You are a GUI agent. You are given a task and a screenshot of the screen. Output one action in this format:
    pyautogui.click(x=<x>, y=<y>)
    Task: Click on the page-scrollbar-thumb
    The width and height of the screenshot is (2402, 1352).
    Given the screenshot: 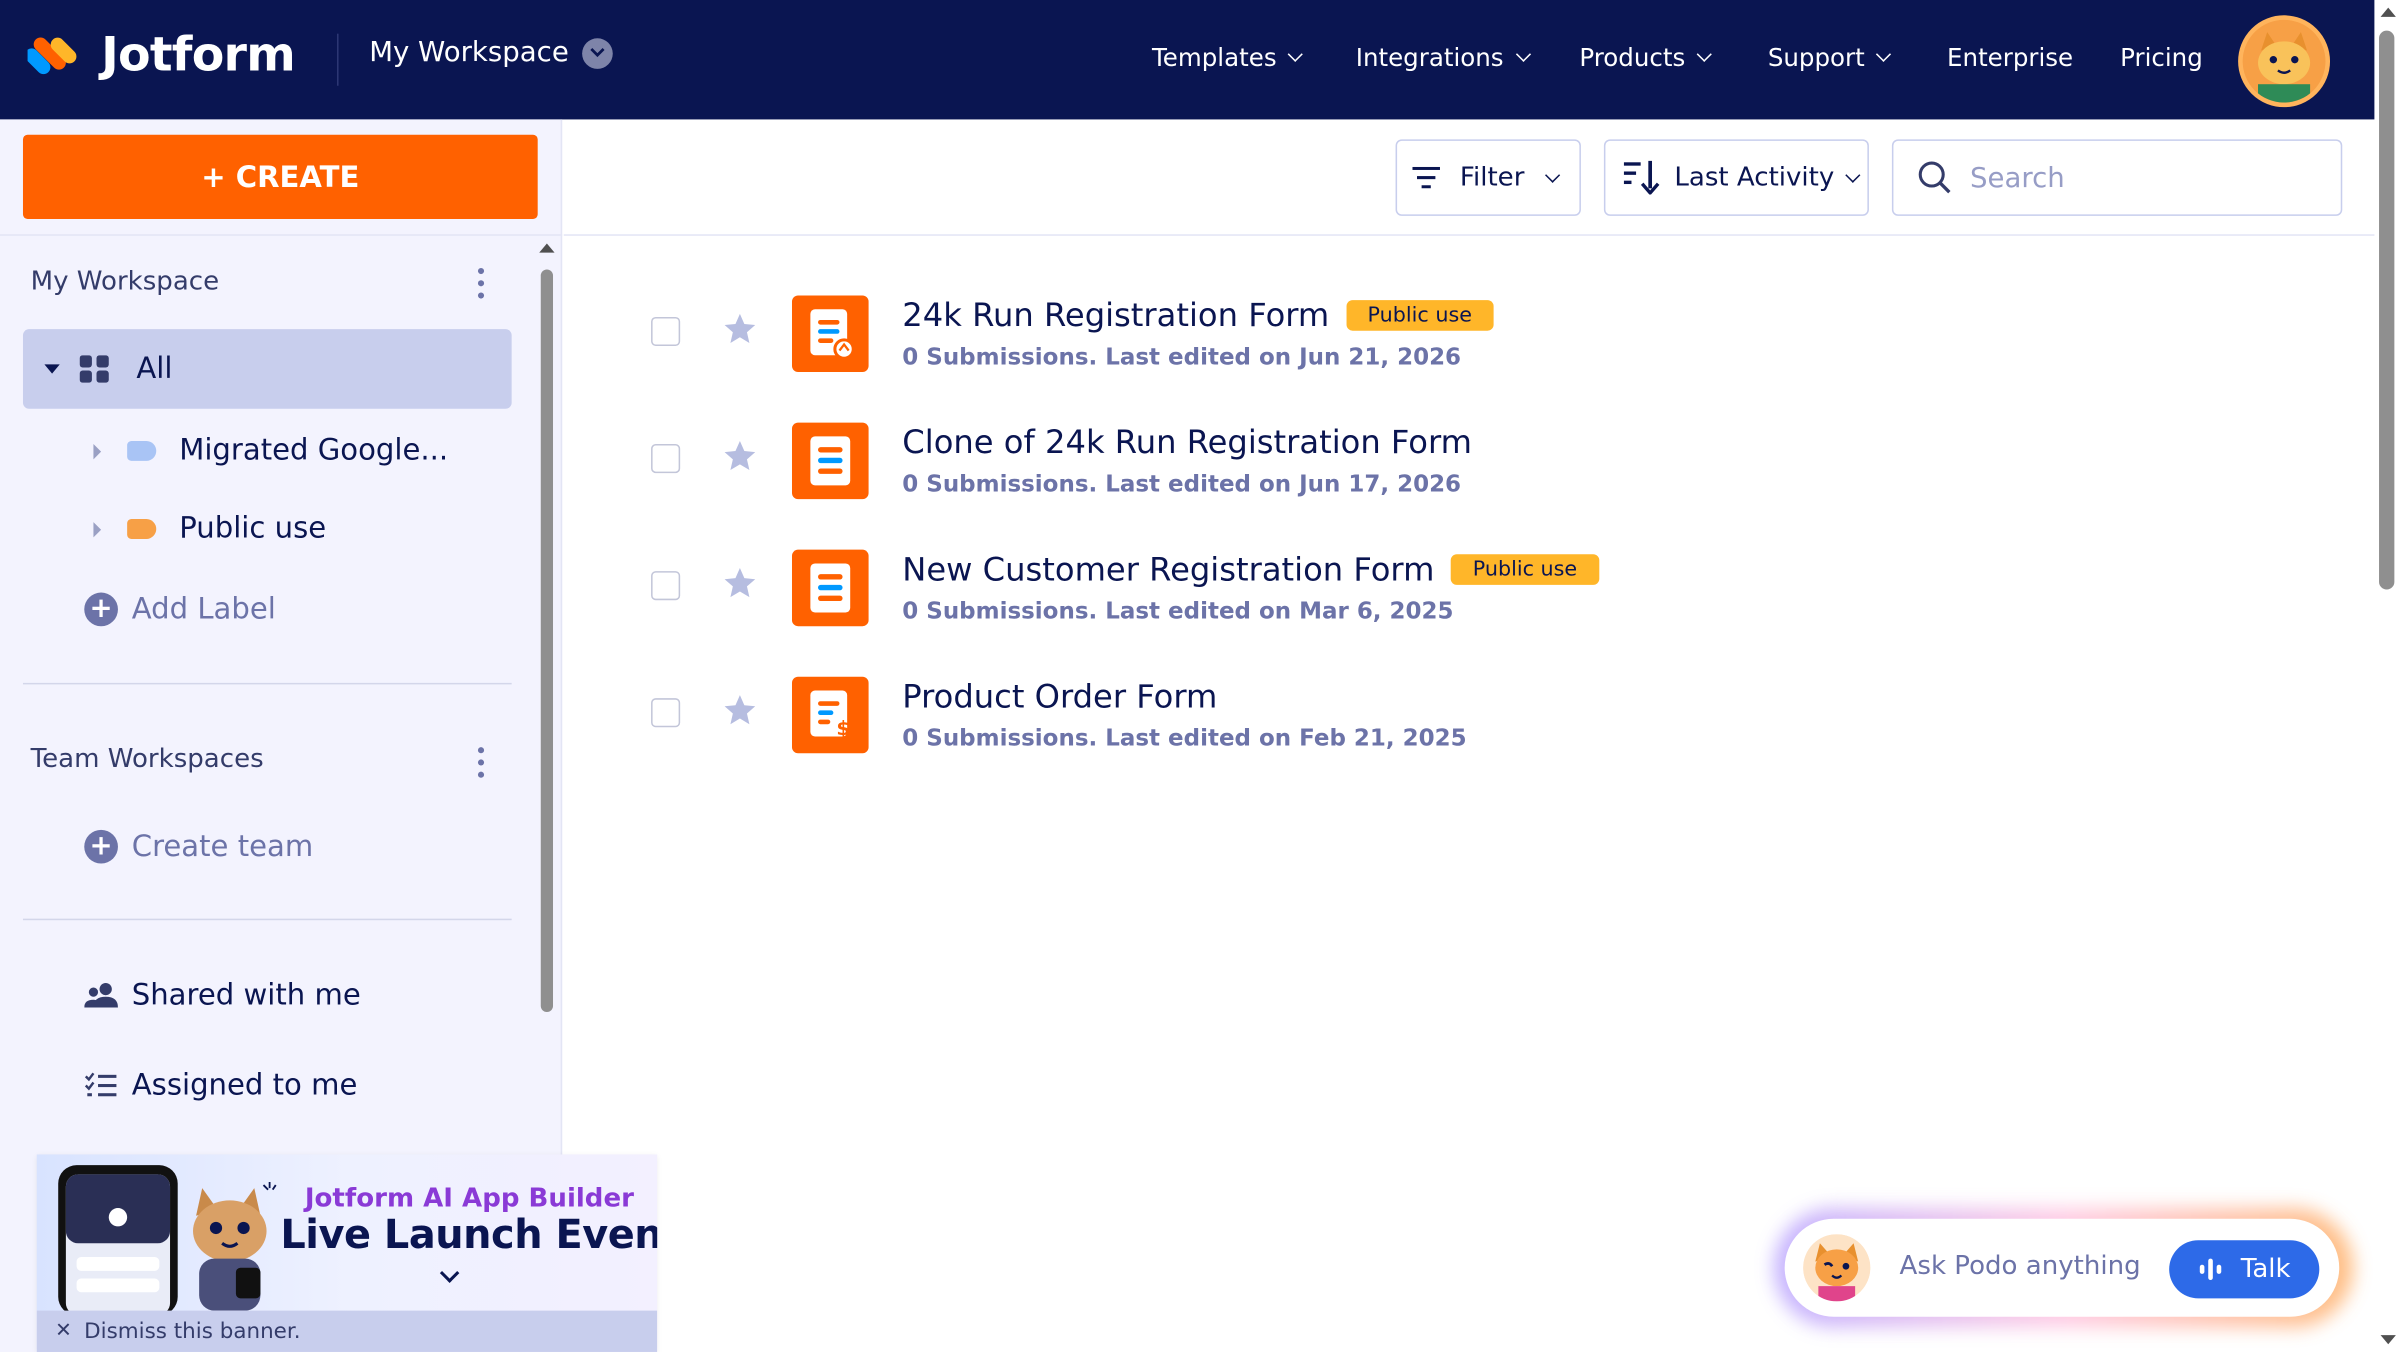 What is the action you would take?
    pyautogui.click(x=2387, y=310)
    